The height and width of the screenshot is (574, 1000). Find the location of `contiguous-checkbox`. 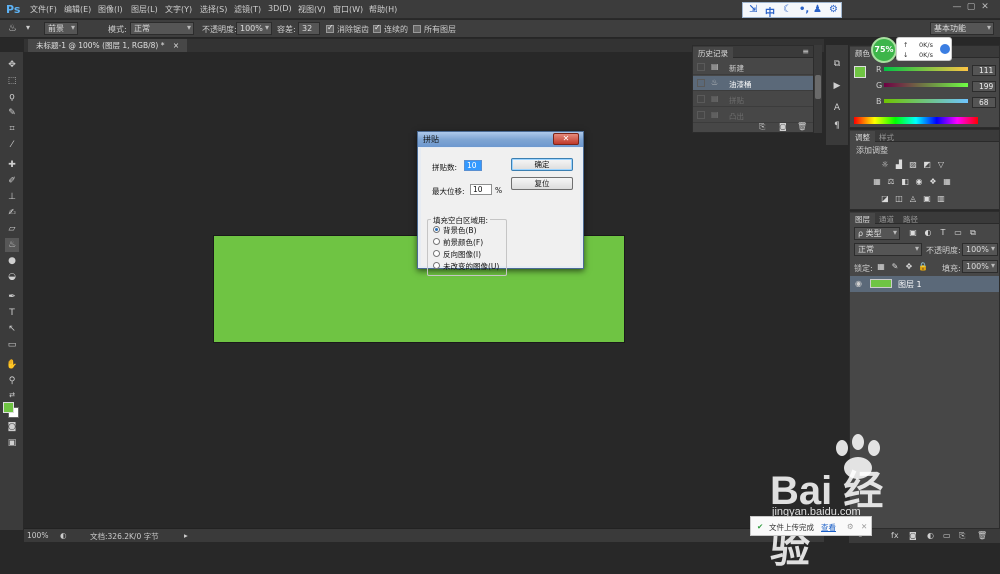

contiguous-checkbox is located at coordinates (377, 28).